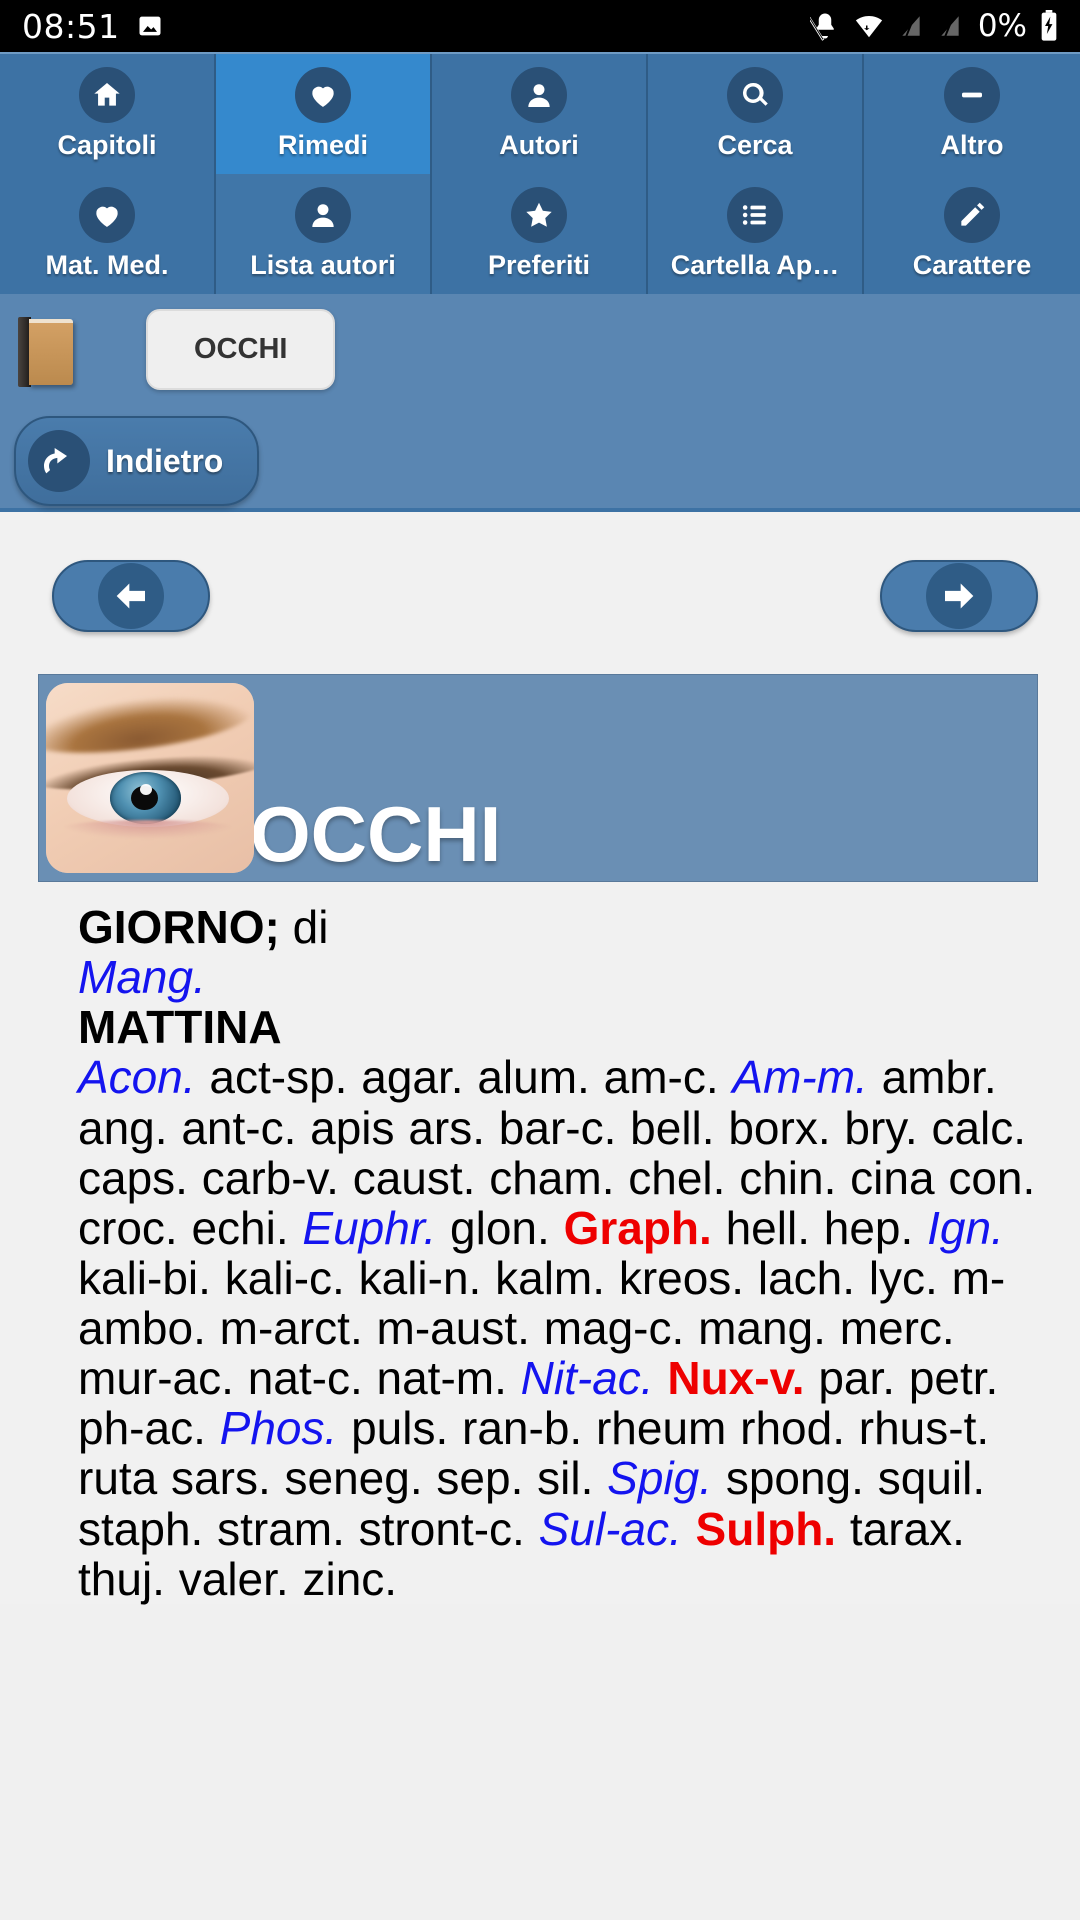  What do you see at coordinates (533, 1077) in the screenshot?
I see `remedy-token: alum.` at bounding box center [533, 1077].